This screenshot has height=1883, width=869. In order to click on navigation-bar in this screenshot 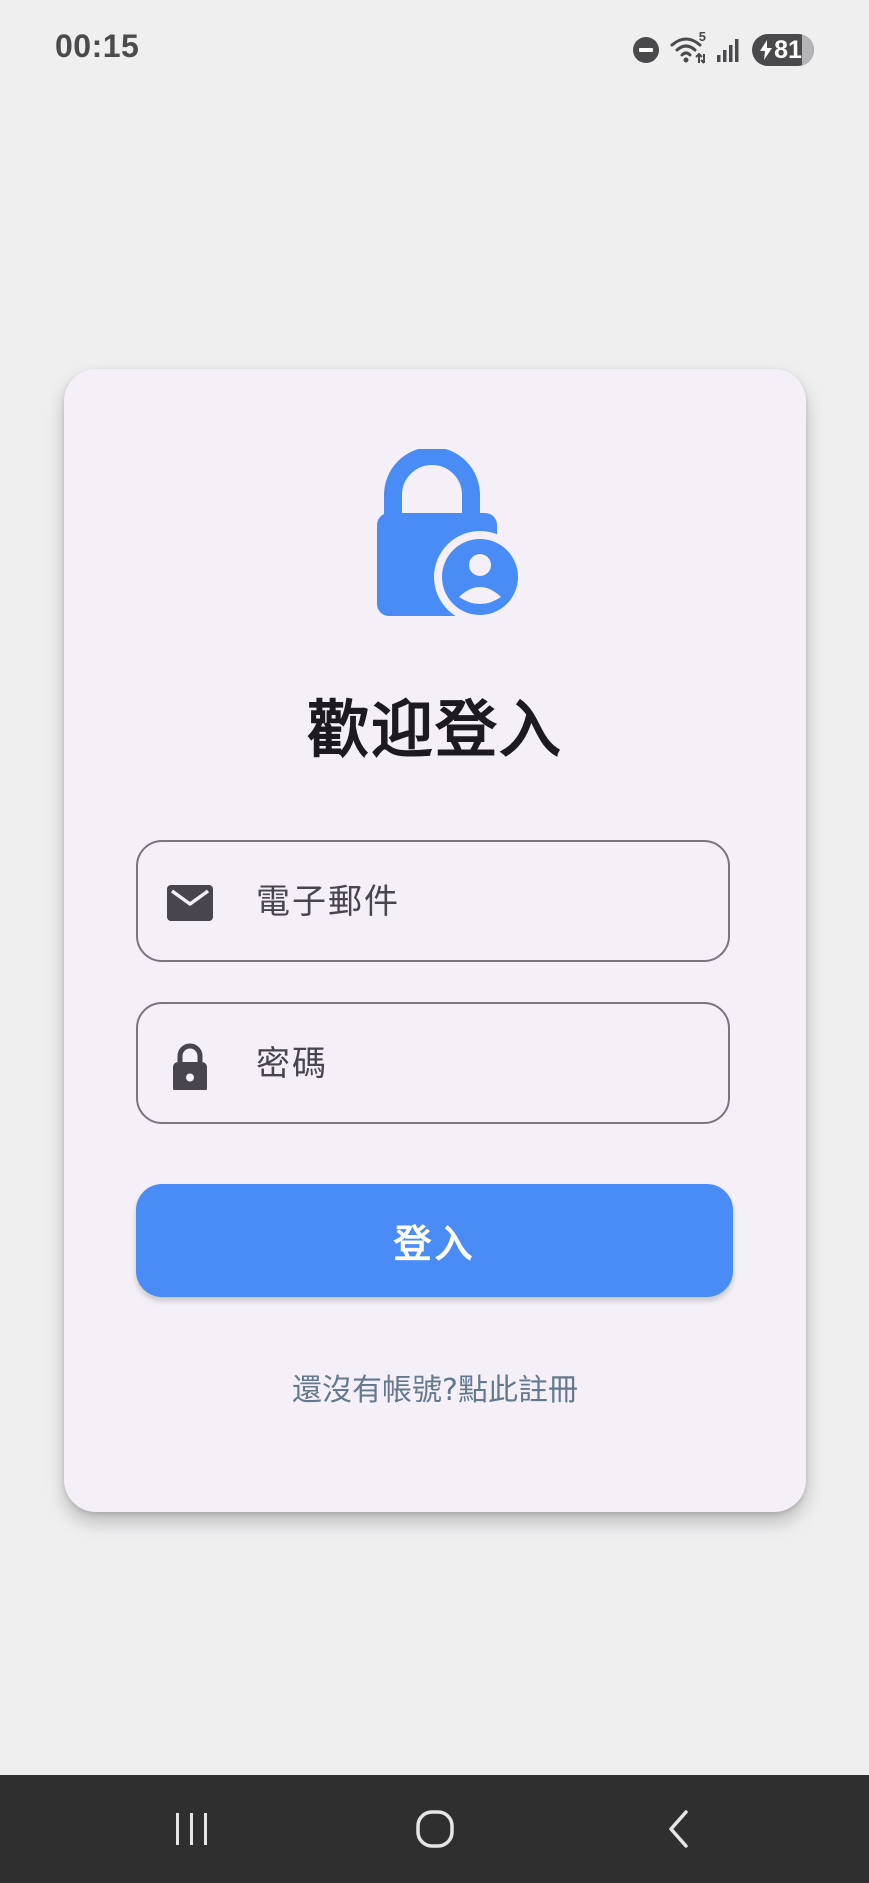, I will do `click(434, 1829)`.